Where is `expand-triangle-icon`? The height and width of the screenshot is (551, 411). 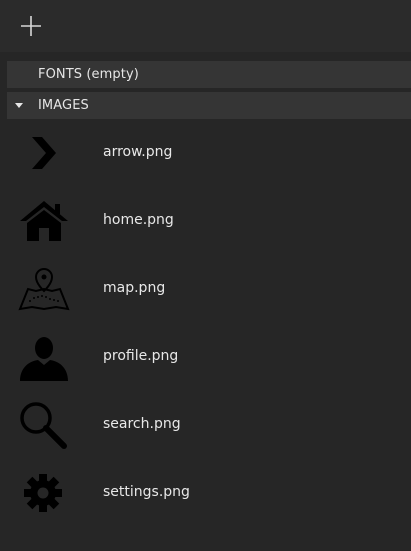 expand-triangle-icon is located at coordinates (19, 105).